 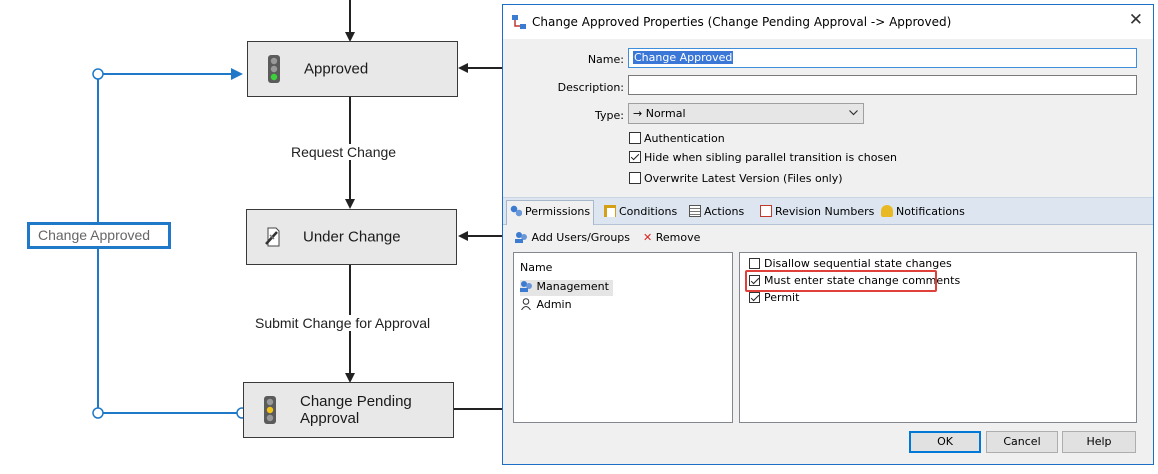 What do you see at coordinates (1022, 442) in the screenshot?
I see `cancel-button: Cancel` at bounding box center [1022, 442].